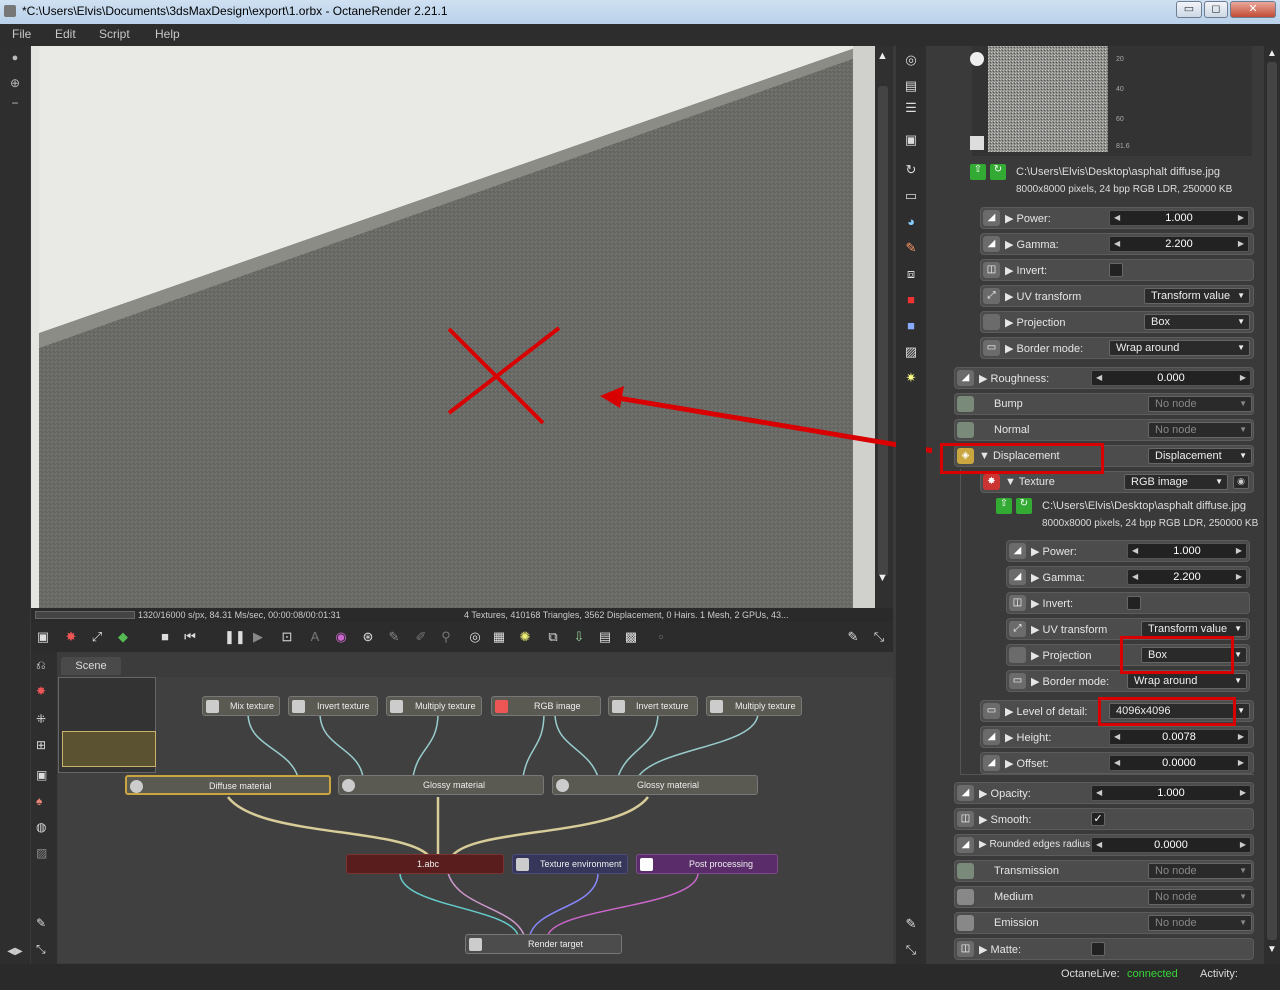 Image resolution: width=1280 pixels, height=990 pixels. I want to click on invert-checkbox, so click(1116, 270).